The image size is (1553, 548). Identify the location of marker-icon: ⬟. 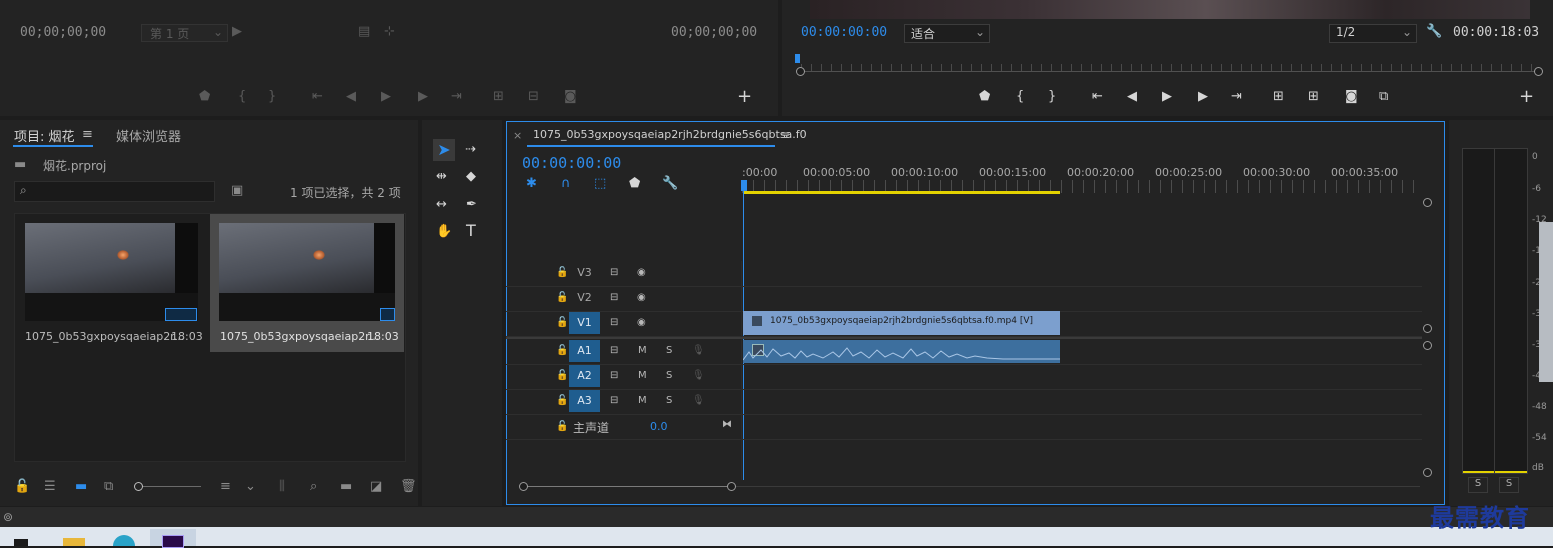
(984, 97).